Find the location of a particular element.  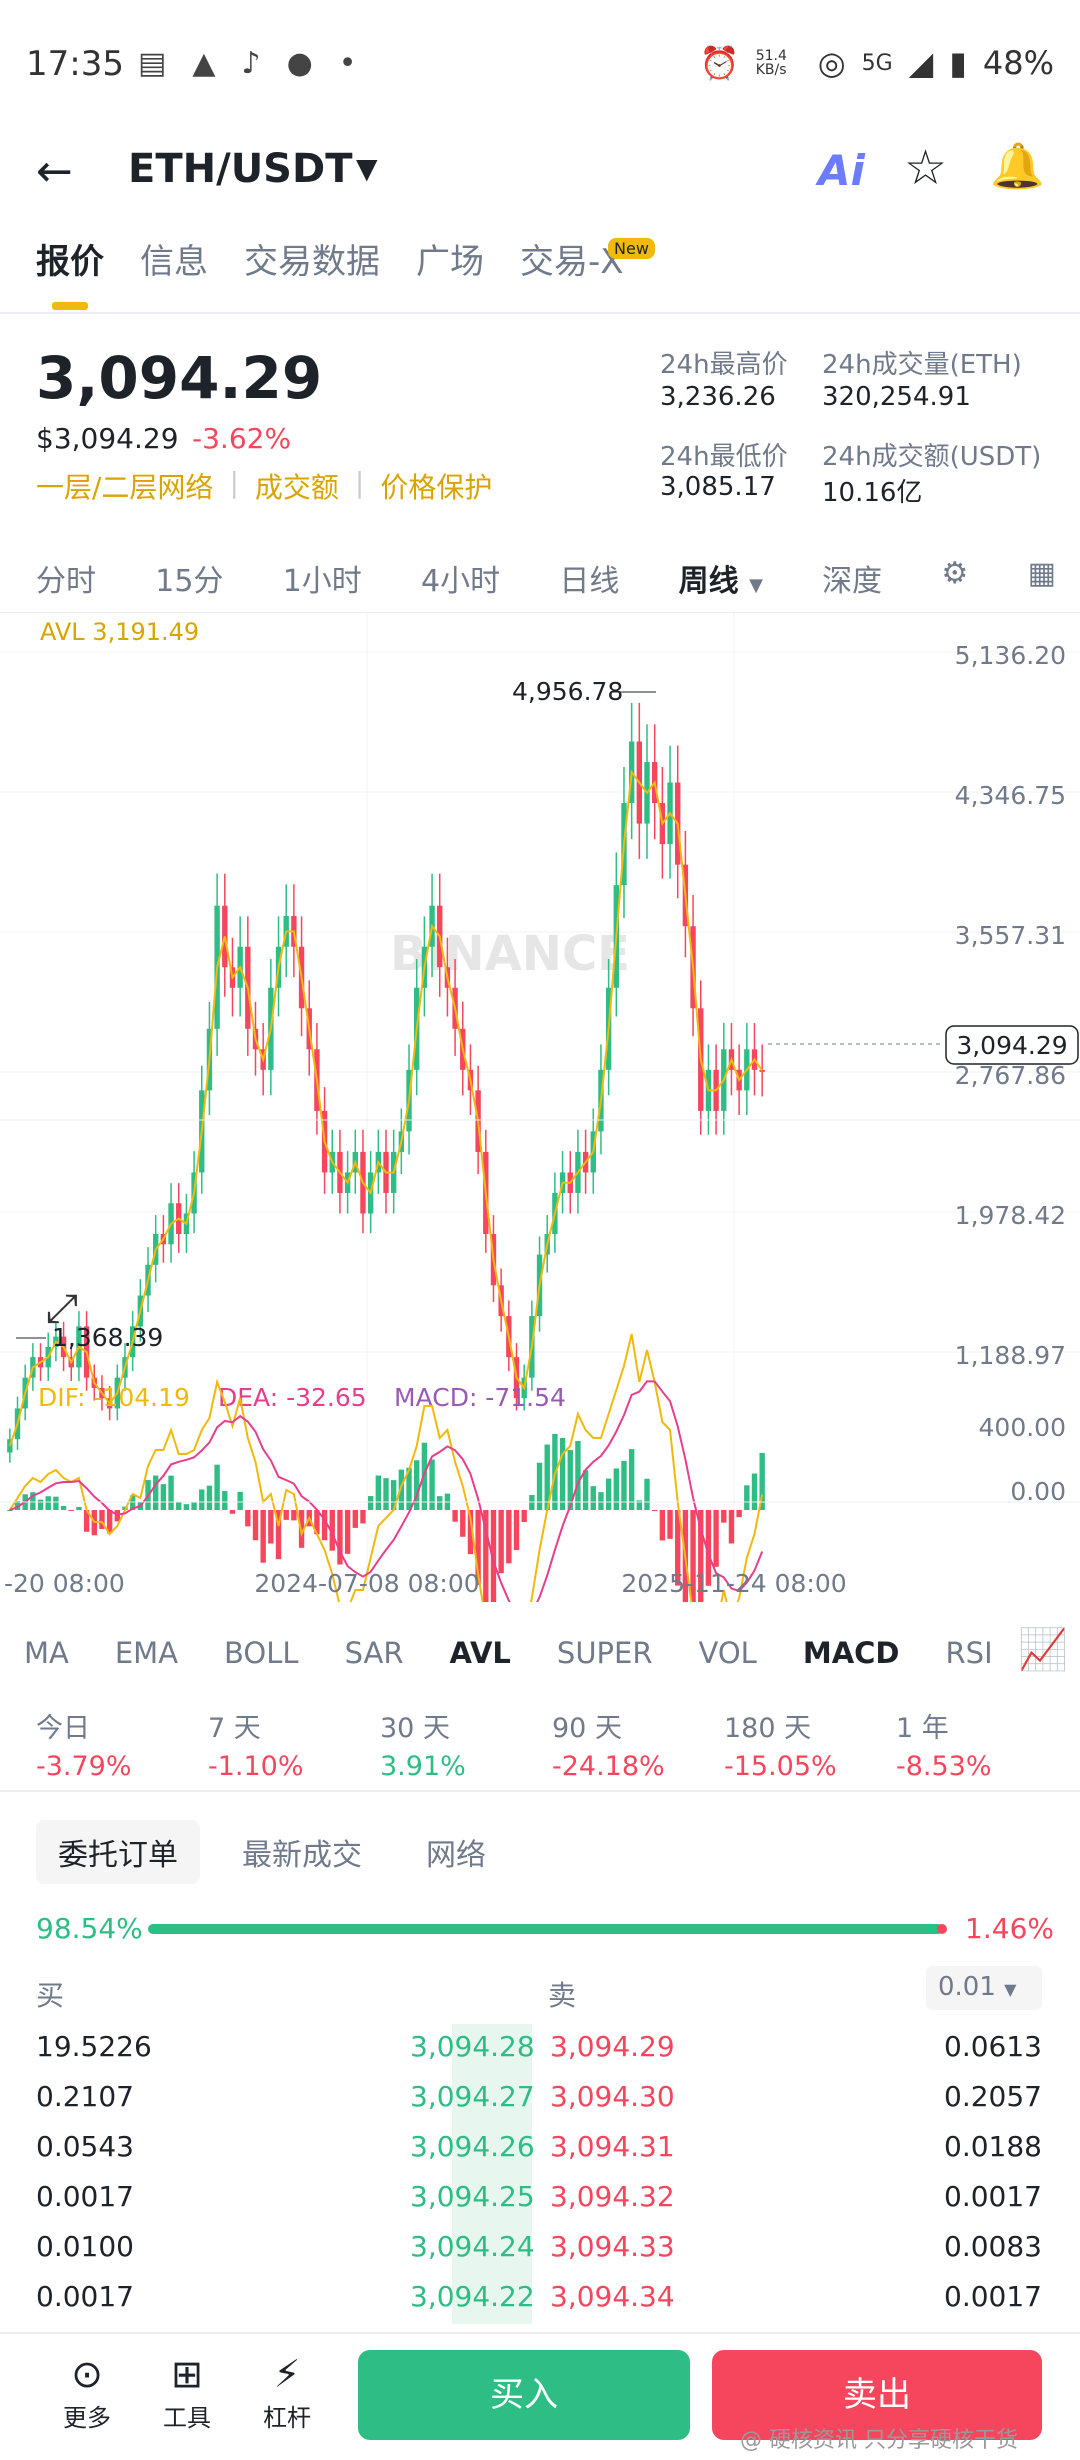

link-turnover: 成交额 is located at coordinates (297, 486).